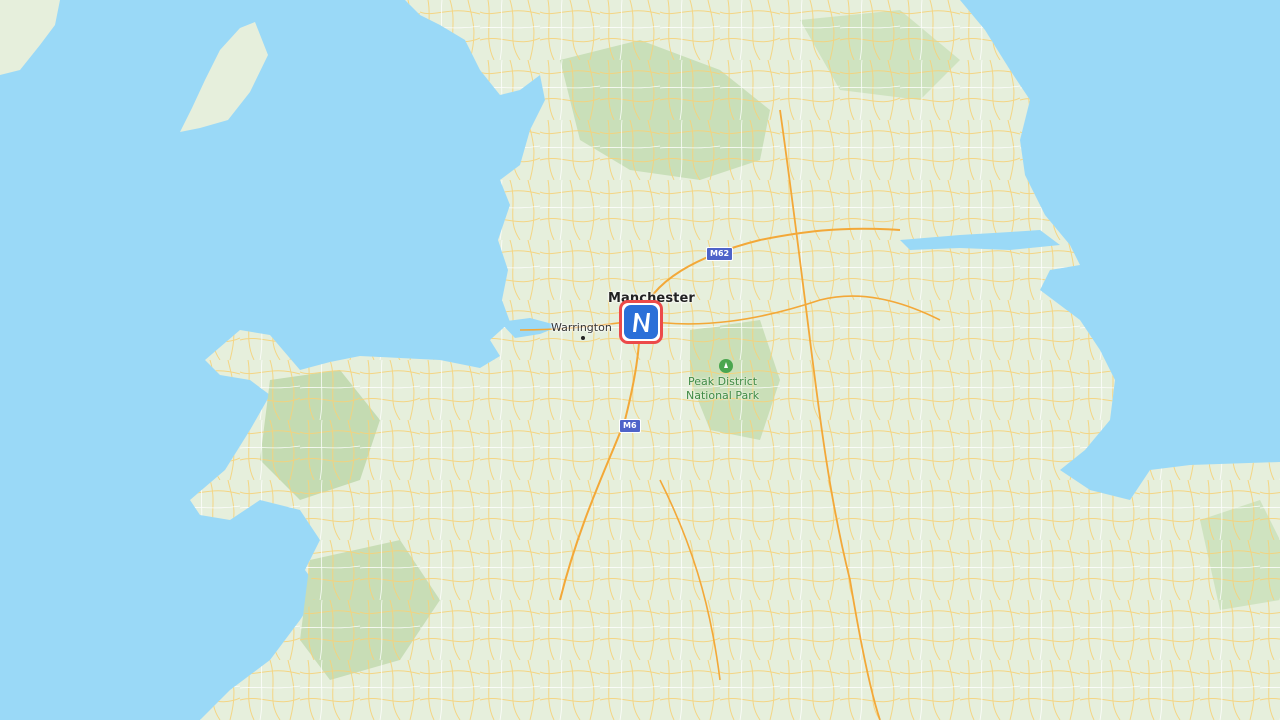 This screenshot has width=1280, height=720. I want to click on warrington-dot, so click(583, 338).